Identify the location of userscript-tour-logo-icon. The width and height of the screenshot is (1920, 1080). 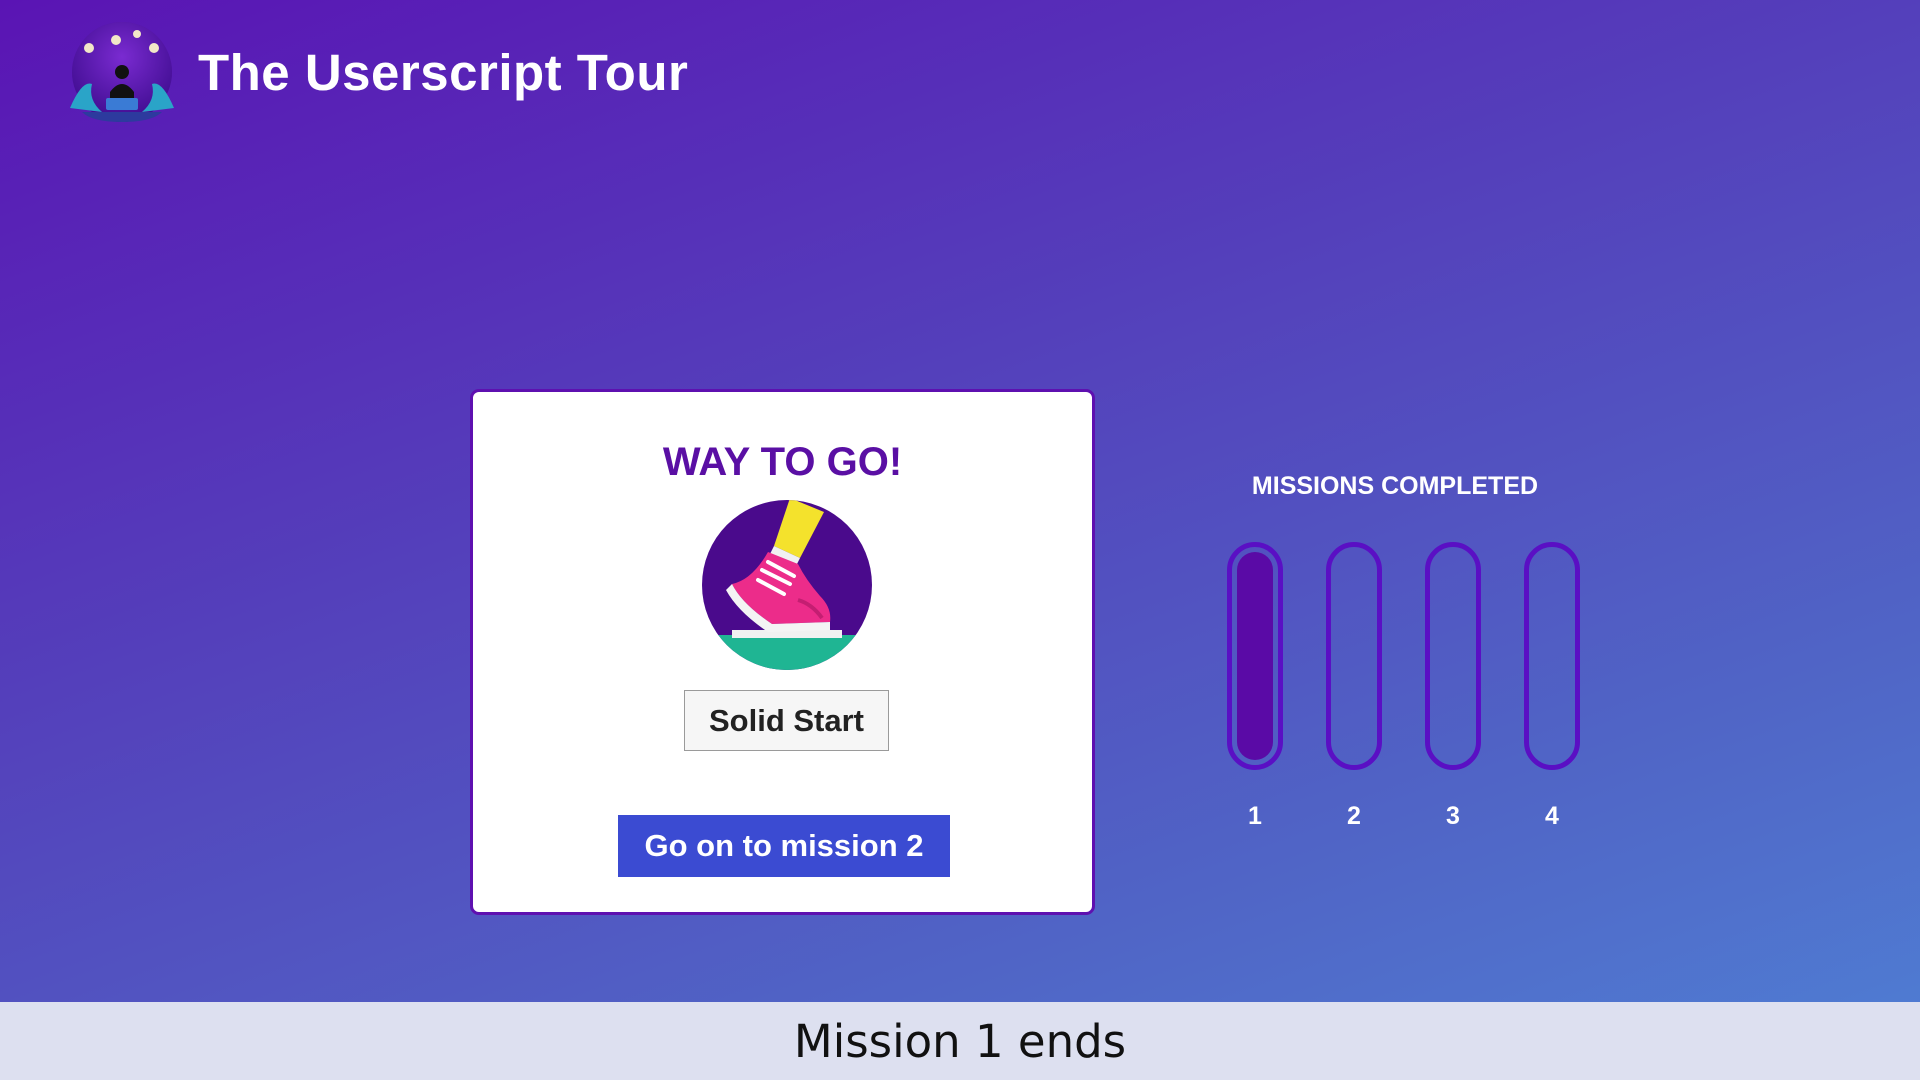
(122, 72).